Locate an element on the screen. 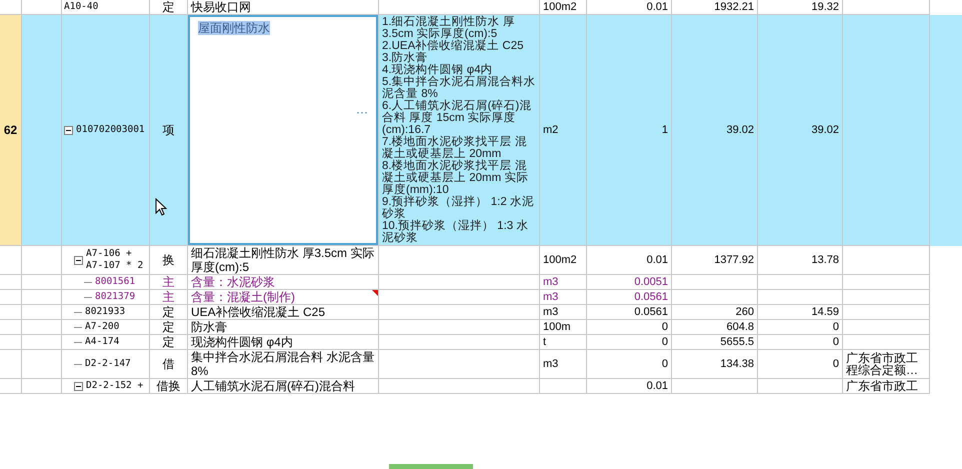  name-text: 防水膏 is located at coordinates (209, 327).